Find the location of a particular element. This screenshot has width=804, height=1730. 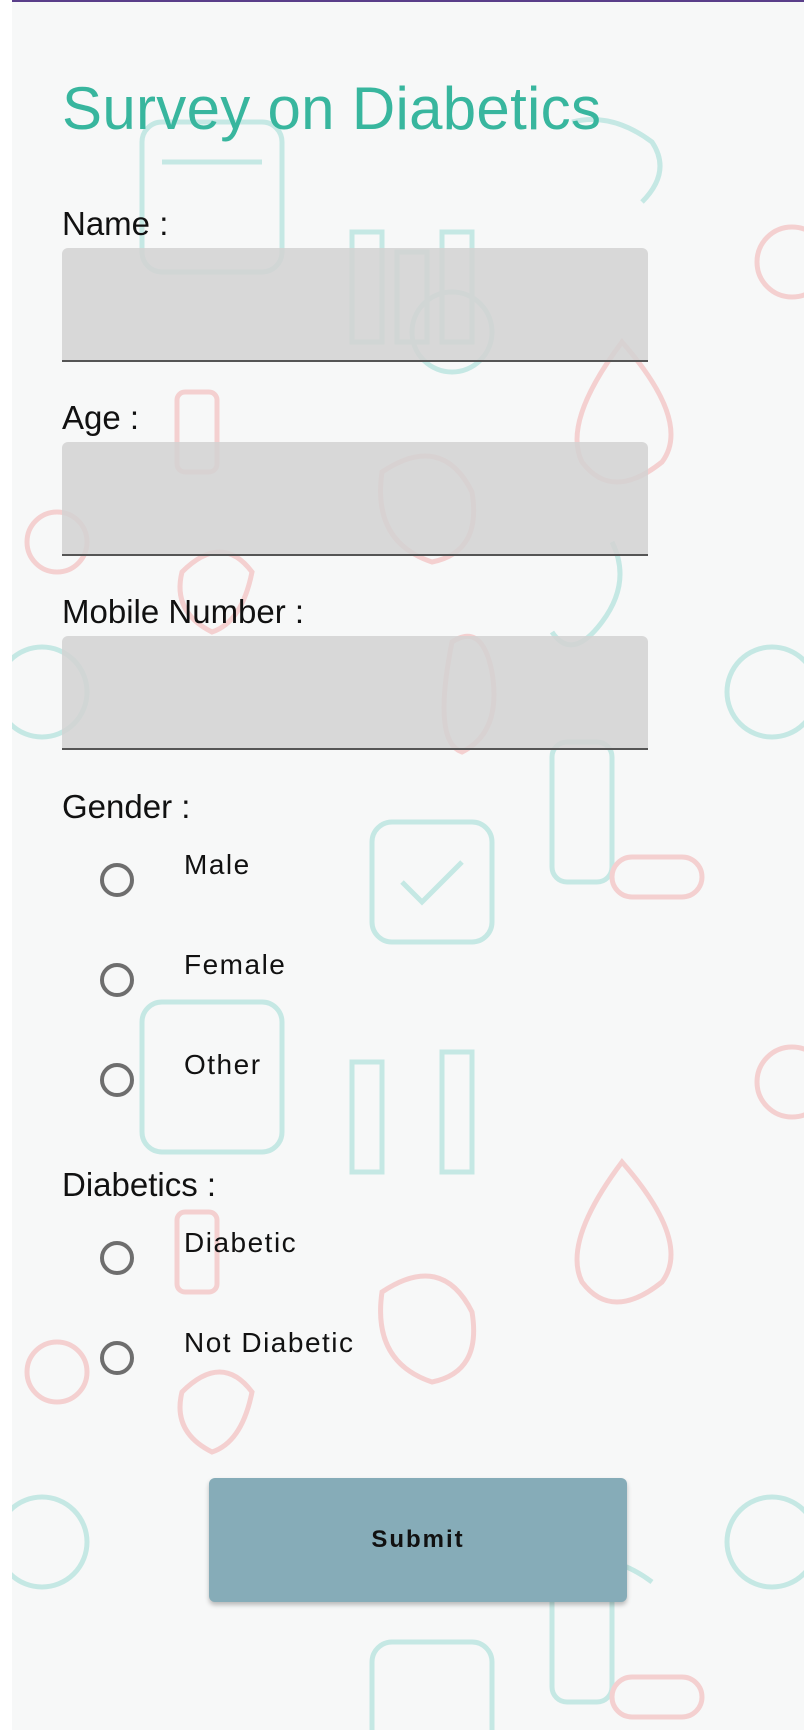

radio-label-not-diabetic: Not Diabetic is located at coordinates (269, 1342).